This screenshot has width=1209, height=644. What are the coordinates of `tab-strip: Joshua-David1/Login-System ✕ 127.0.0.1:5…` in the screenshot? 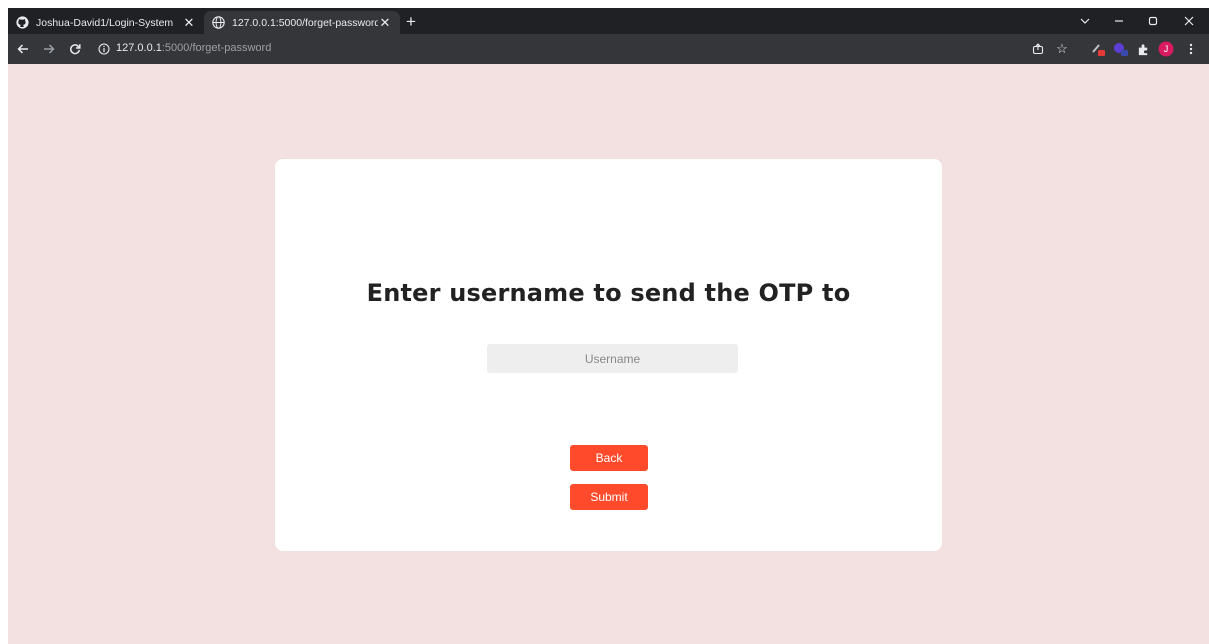 It's located at (608, 21).